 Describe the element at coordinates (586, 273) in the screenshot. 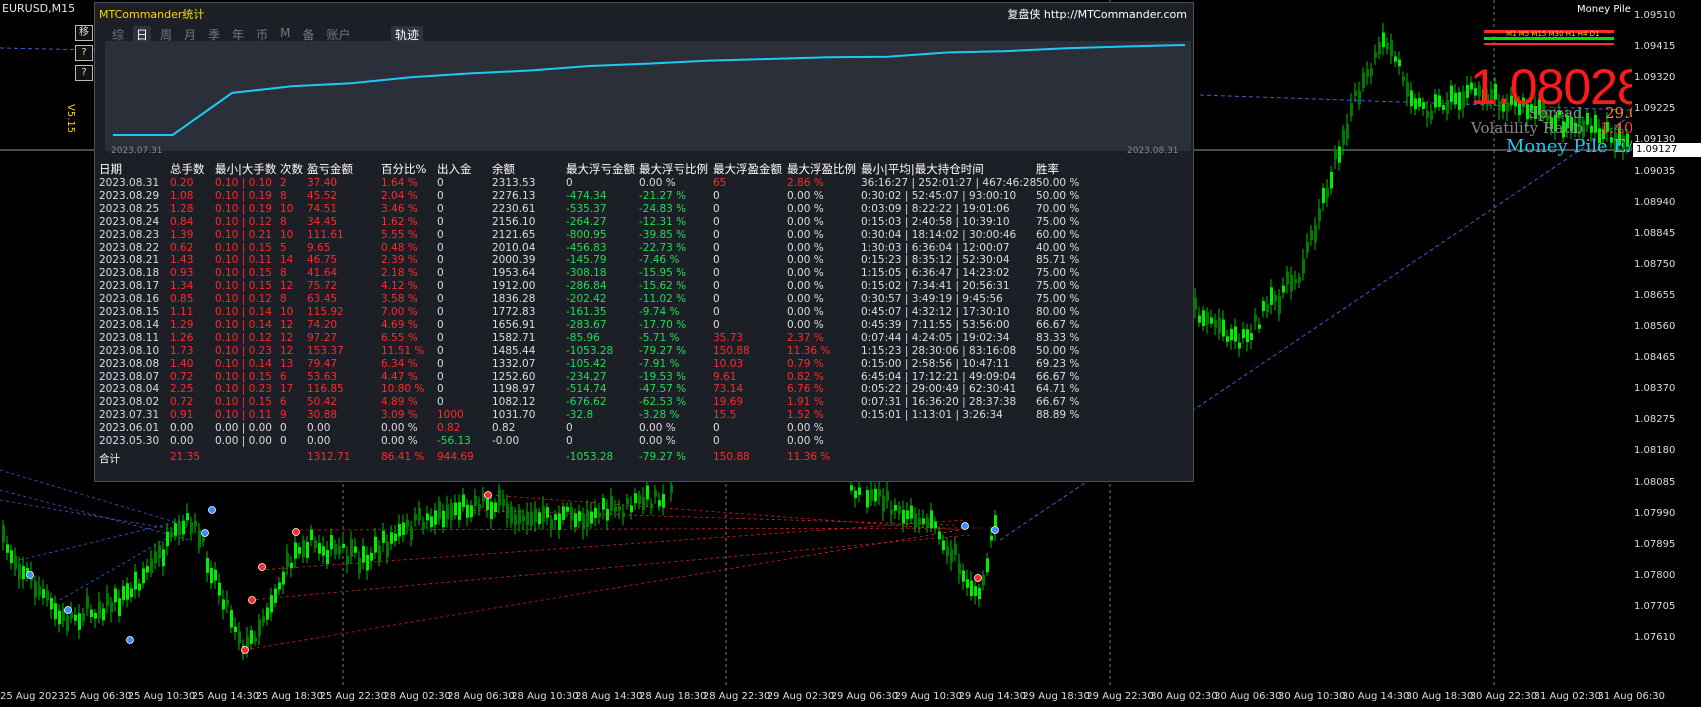

I see `table-cell: -308.18` at that location.